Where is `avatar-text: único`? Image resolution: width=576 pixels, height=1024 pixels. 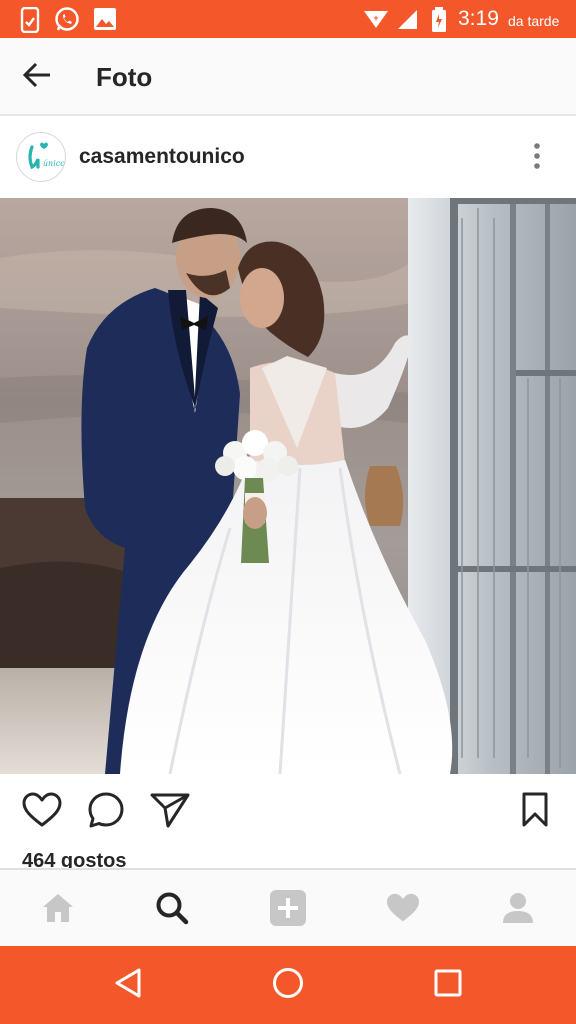
avatar-text: único is located at coordinates (54, 163).